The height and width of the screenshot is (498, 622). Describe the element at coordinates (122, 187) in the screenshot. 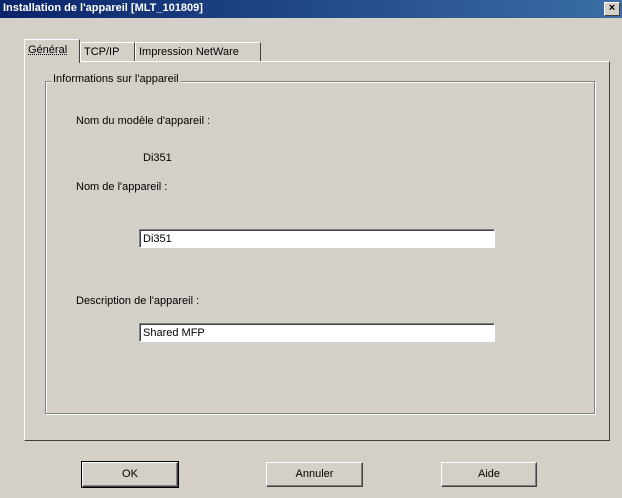

I see `device-name-label: Nom de l'appareil :` at that location.